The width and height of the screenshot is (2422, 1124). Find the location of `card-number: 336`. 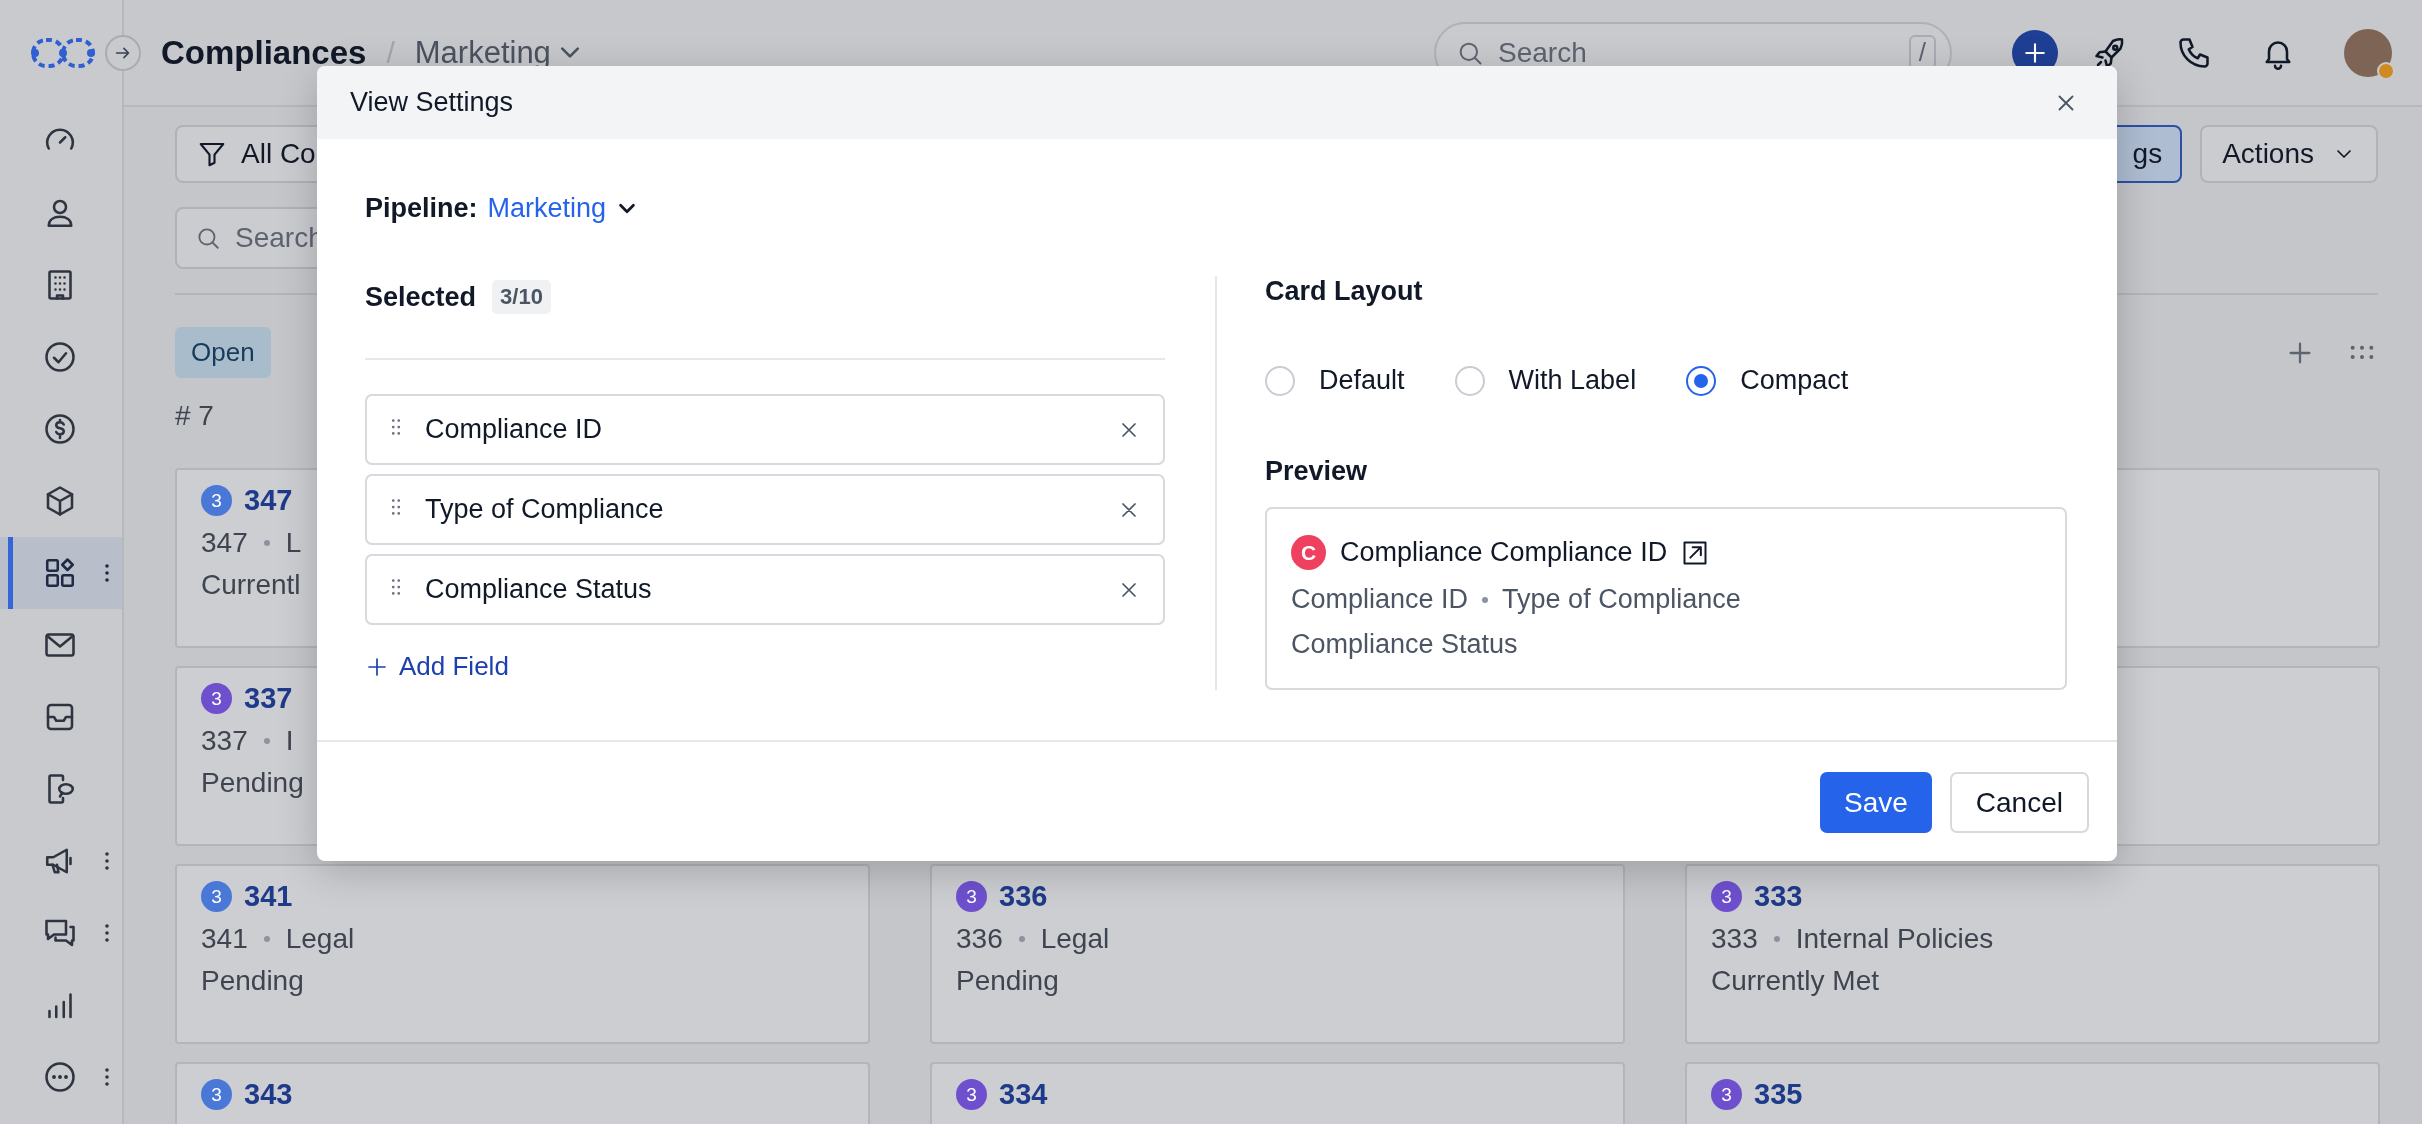

card-number: 336 is located at coordinates (979, 939).